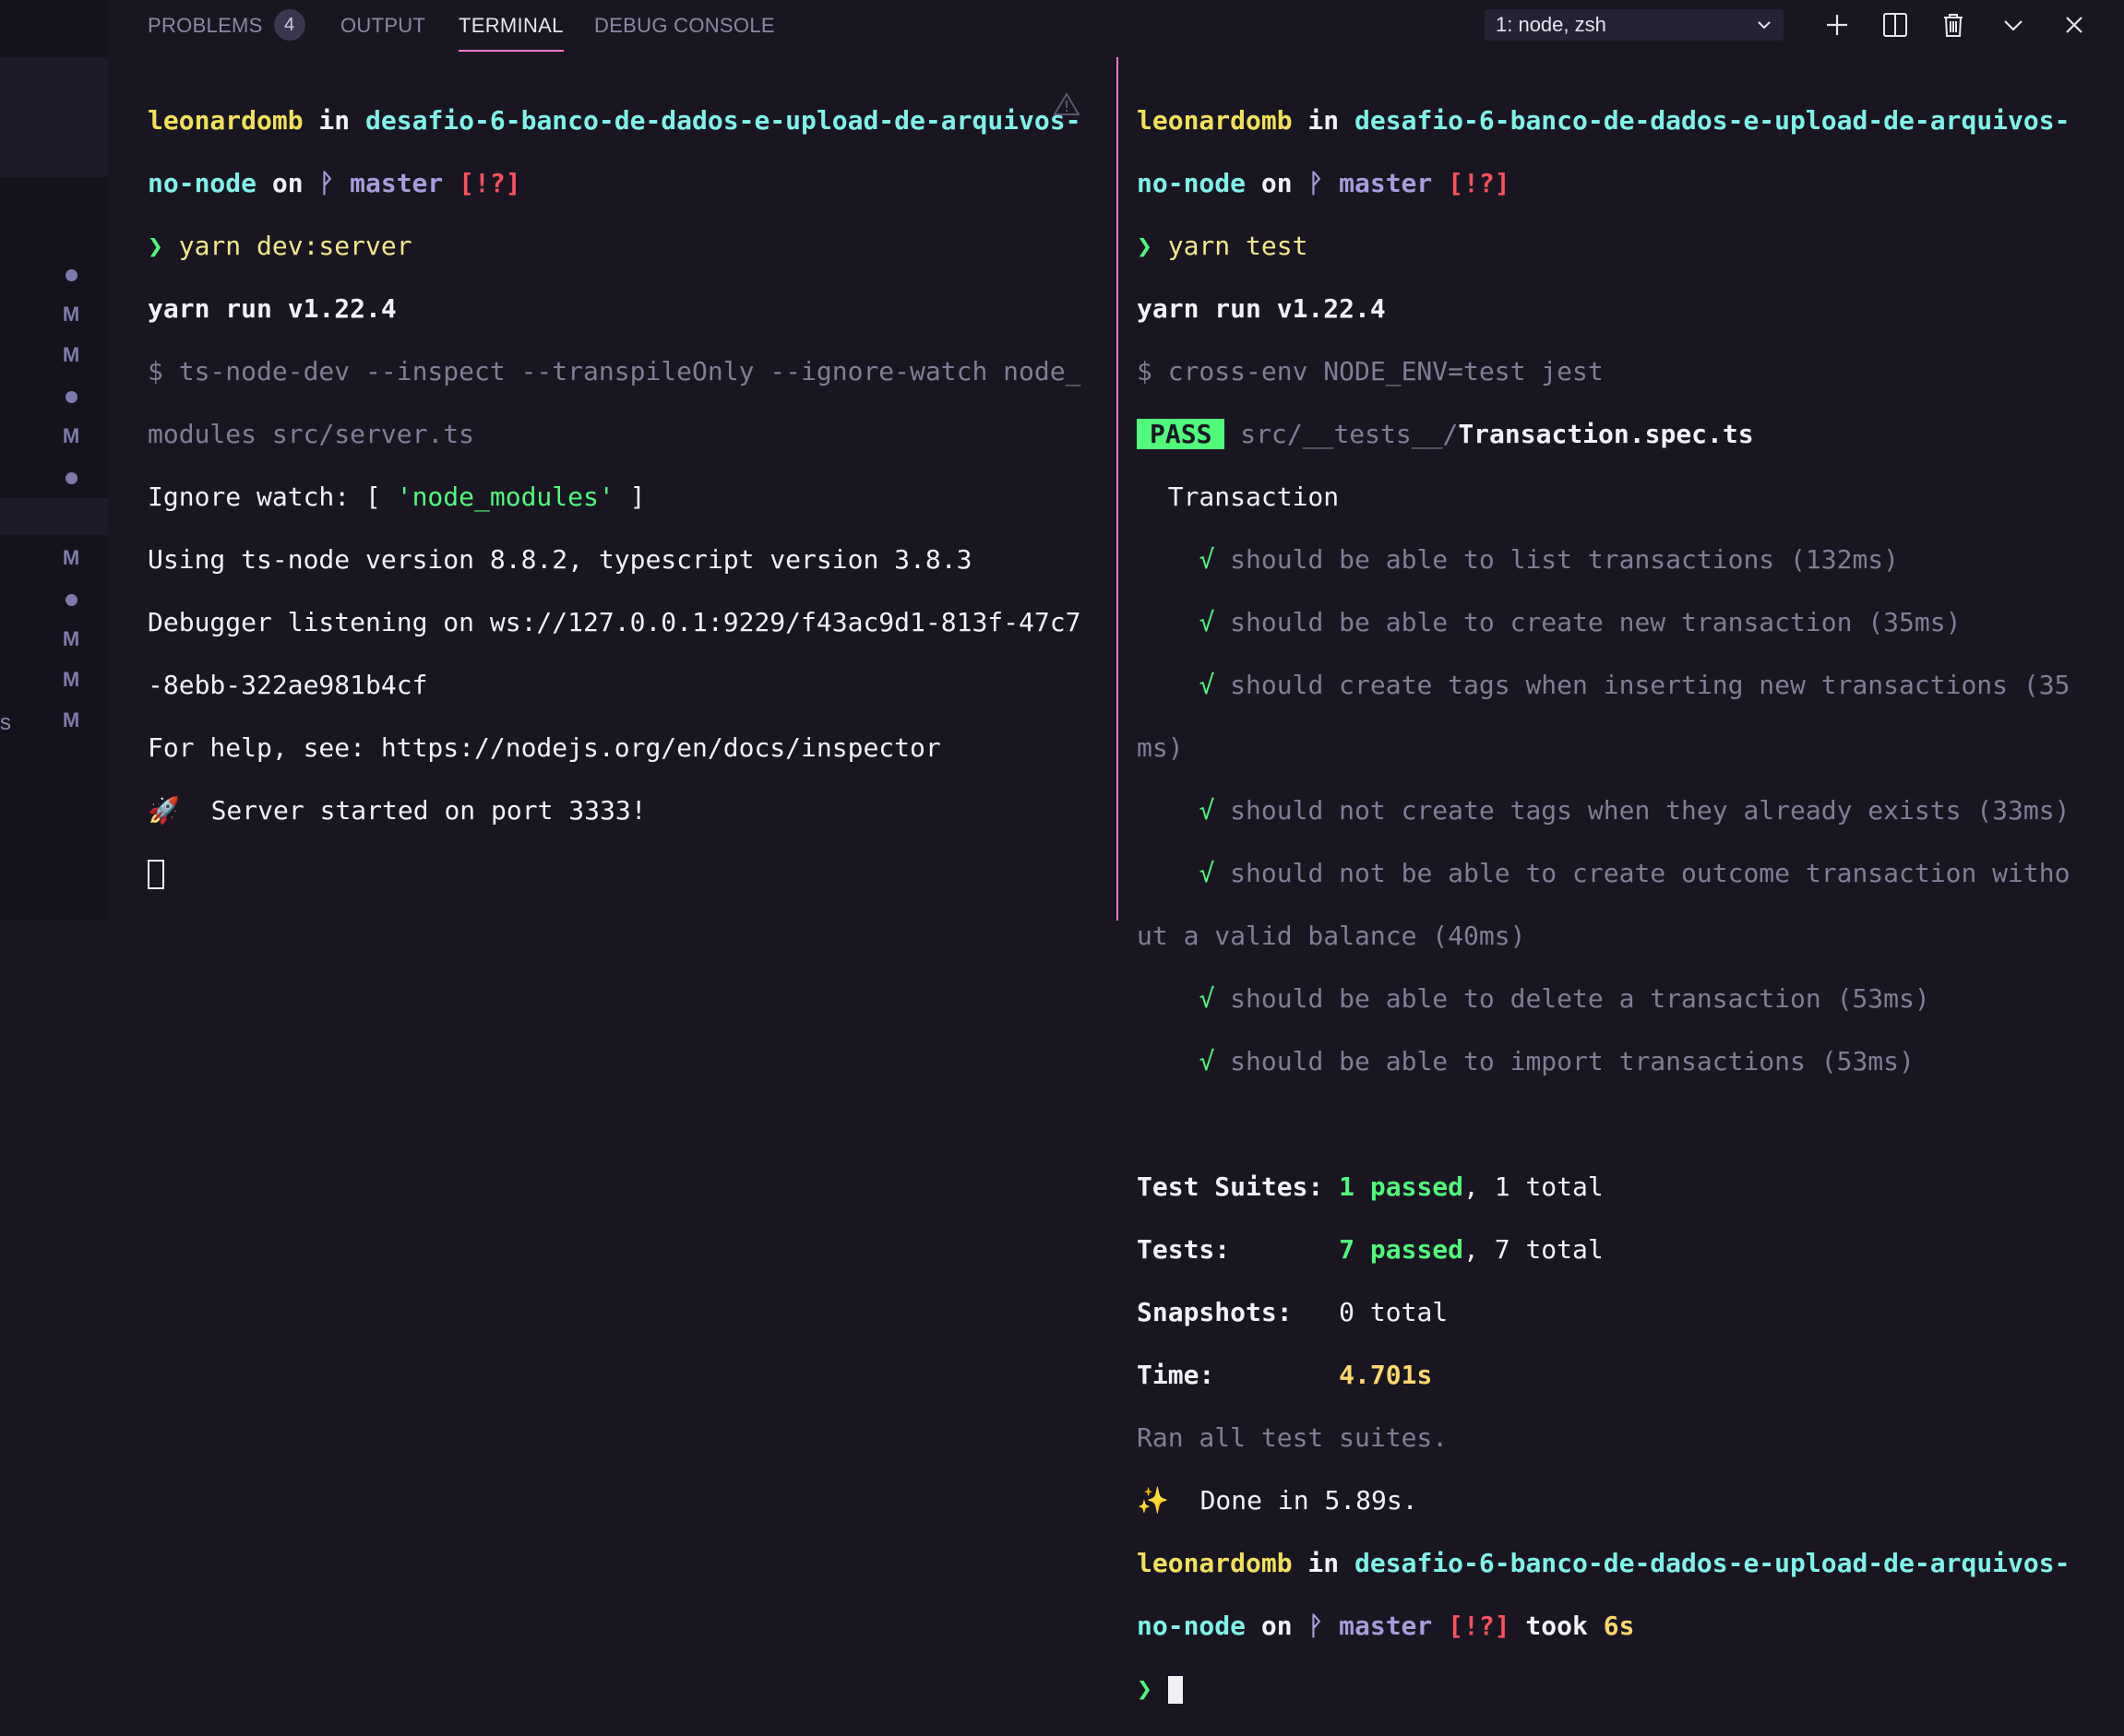 Image resolution: width=2124 pixels, height=1736 pixels. Describe the element at coordinates (1386, 1375) in the screenshot. I see `summary-time: 4.701s` at that location.